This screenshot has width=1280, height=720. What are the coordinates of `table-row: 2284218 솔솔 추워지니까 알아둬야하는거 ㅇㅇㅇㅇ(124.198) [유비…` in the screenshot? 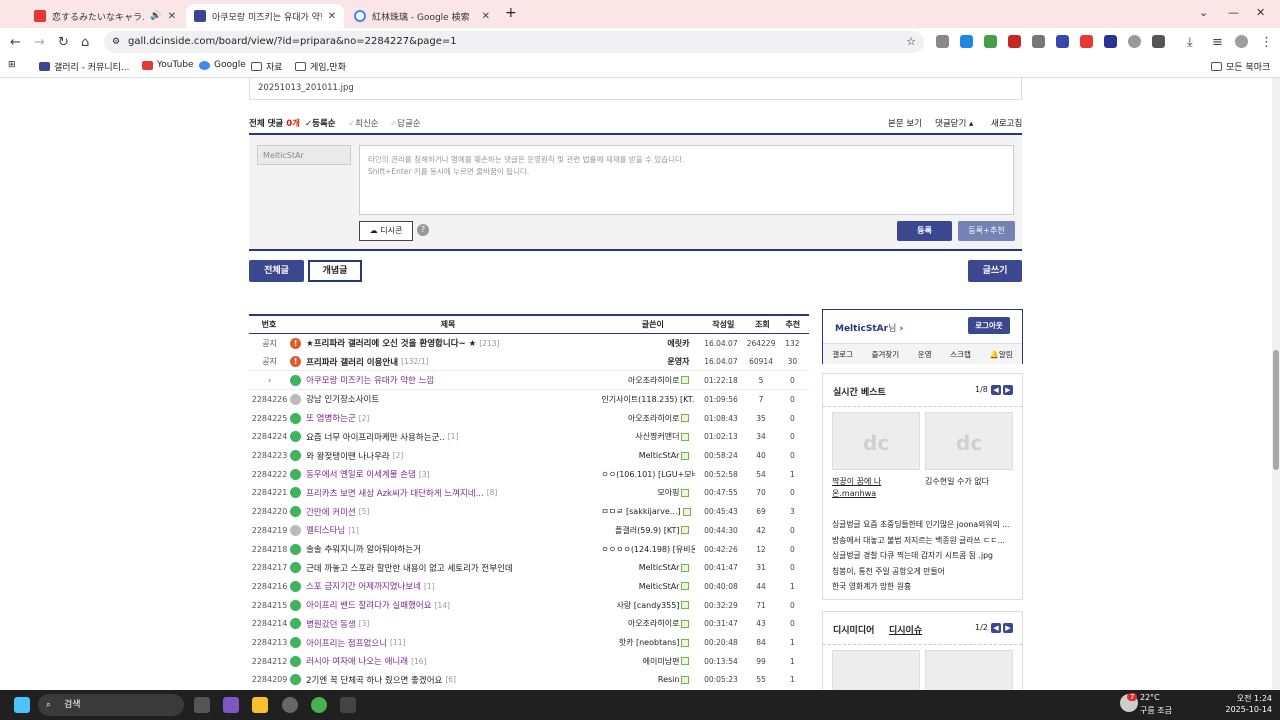 It's located at (529, 549).